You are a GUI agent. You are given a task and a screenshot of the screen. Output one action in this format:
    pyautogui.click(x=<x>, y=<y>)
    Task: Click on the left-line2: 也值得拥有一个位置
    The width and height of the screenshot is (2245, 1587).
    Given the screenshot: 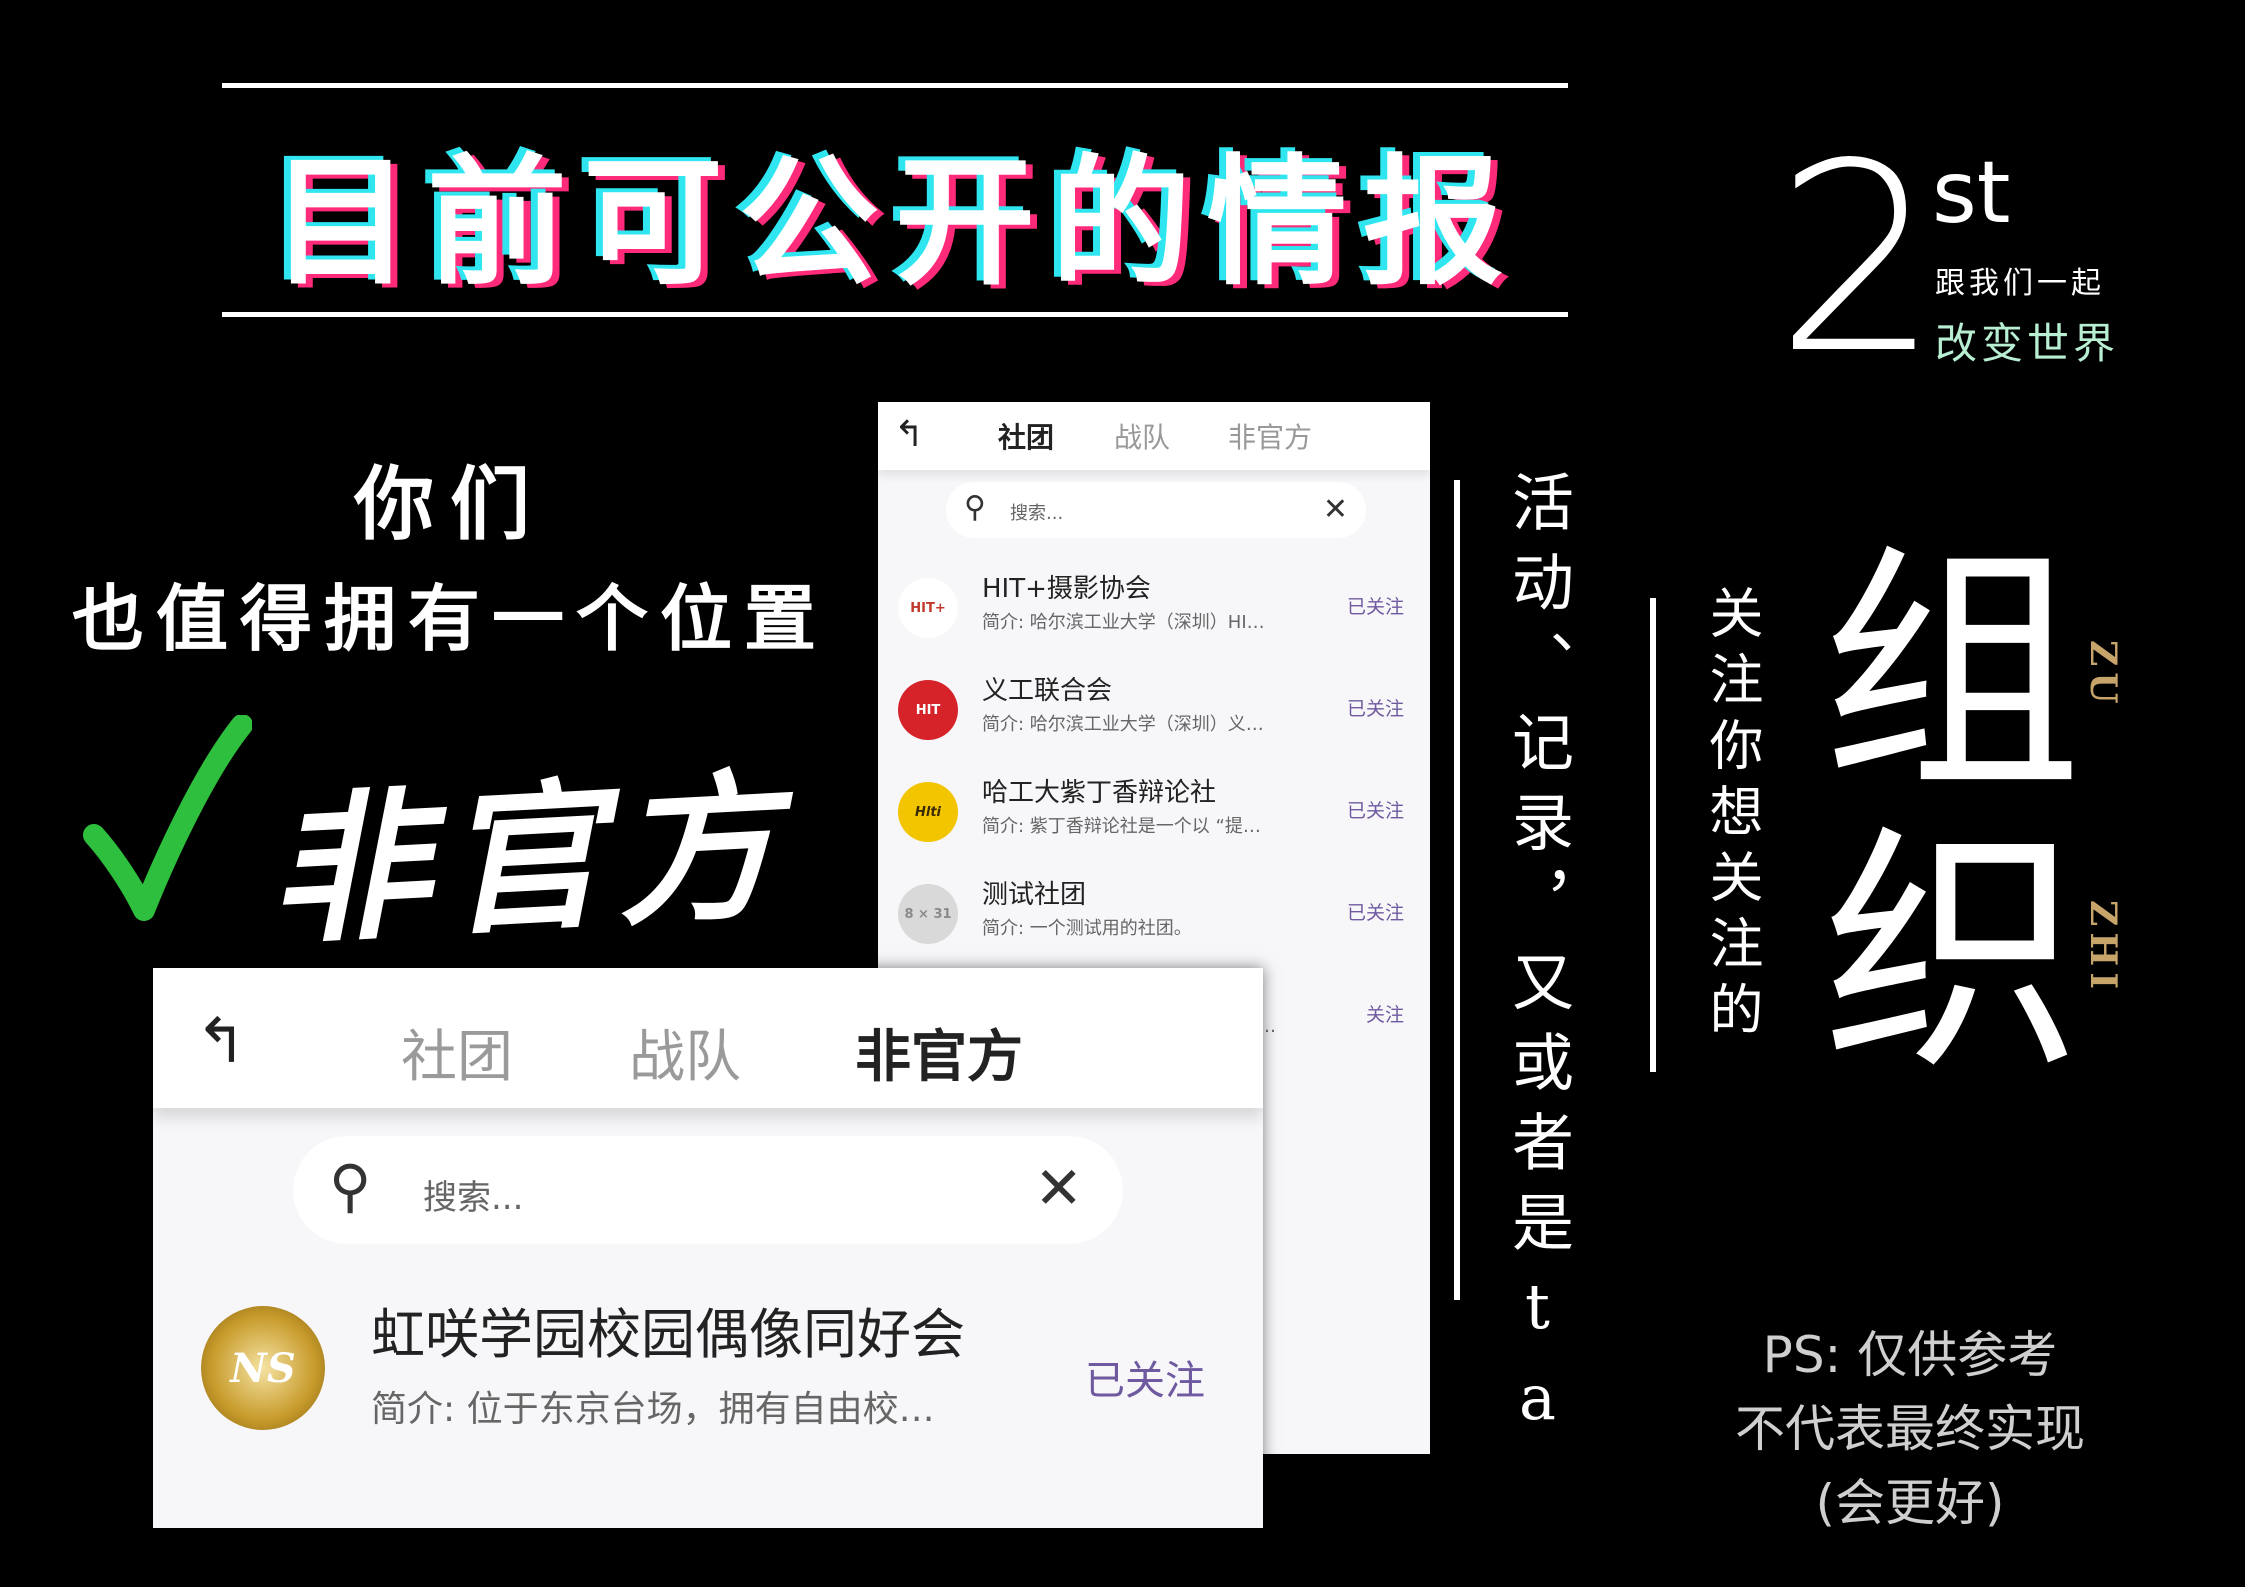 What is the action you would take?
    pyautogui.click(x=449, y=619)
    